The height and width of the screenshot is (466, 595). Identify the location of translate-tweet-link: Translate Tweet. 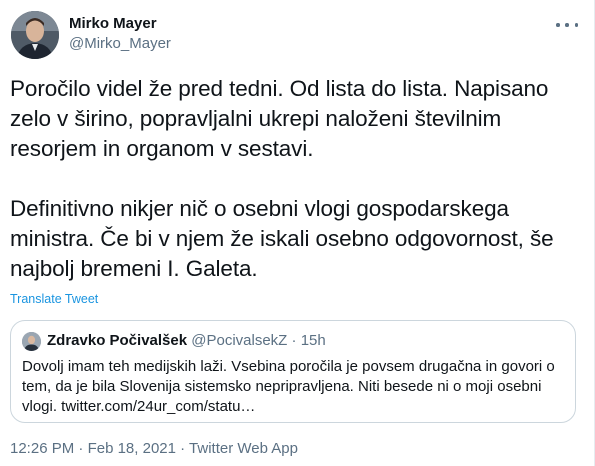
(54, 299).